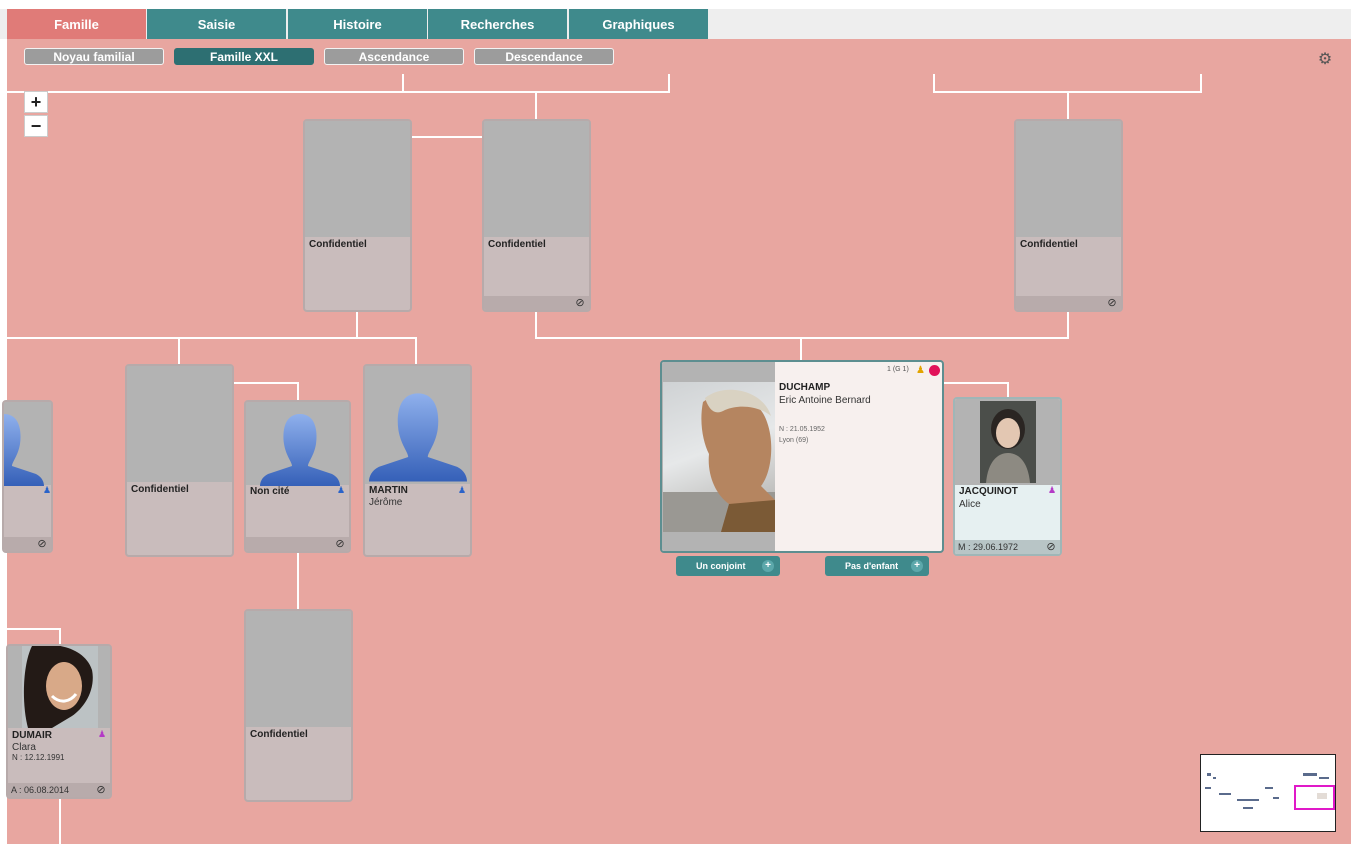  I want to click on tab-saisie: Saisie, so click(216, 24).